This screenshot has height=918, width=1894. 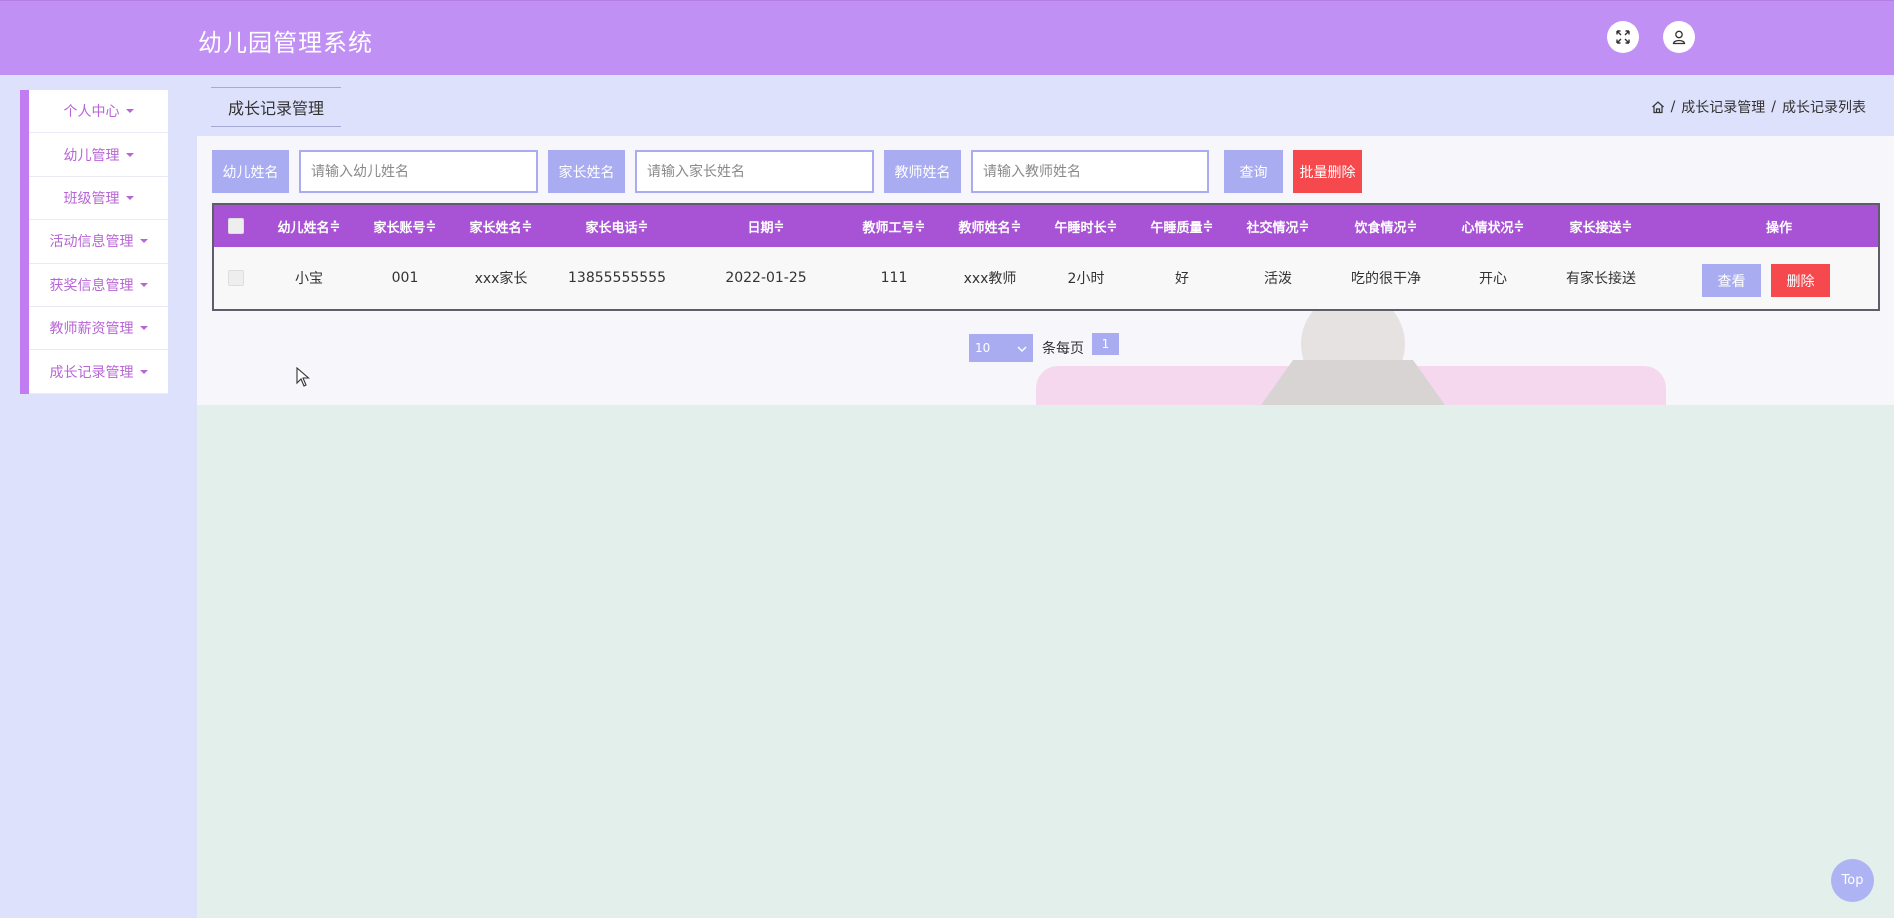 I want to click on column-header-parent-name: 家长姓名 ≑, so click(x=501, y=226).